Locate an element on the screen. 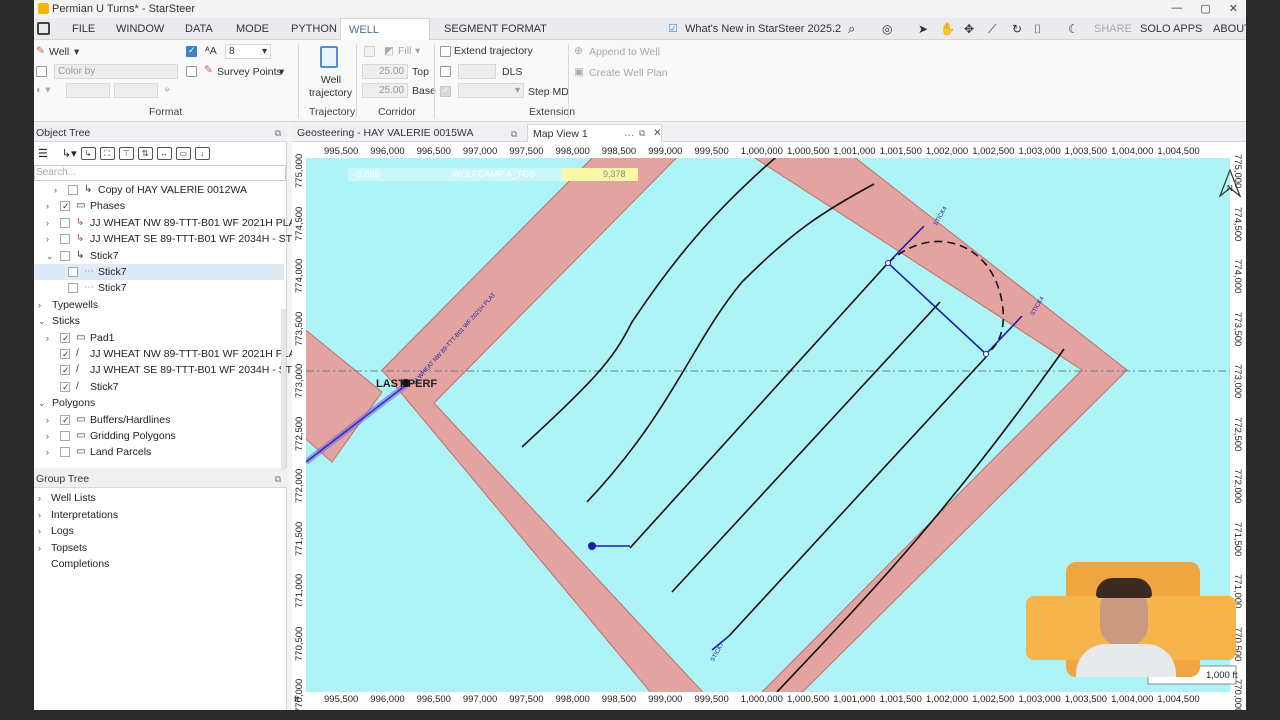  whats-new-icon: ☑ is located at coordinates (673, 29).